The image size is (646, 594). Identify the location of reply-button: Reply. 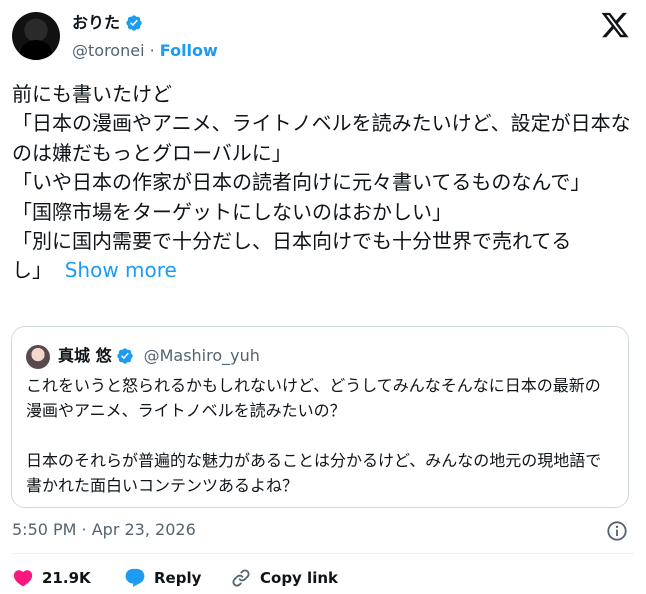
(162, 578).